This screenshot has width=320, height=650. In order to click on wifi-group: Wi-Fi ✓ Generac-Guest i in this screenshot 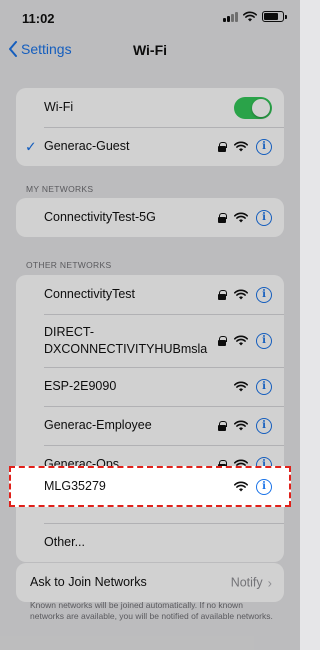, I will do `click(150, 127)`.